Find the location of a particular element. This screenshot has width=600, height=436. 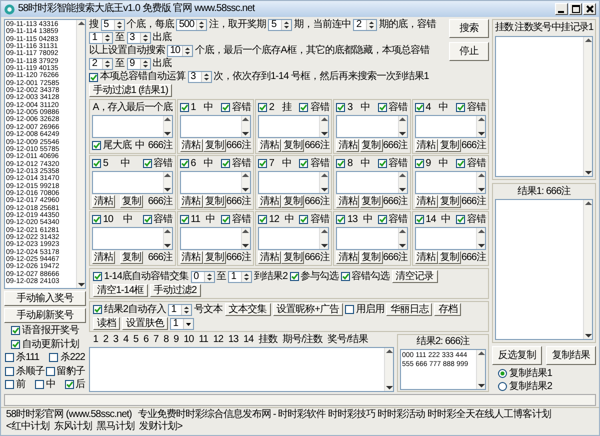

copy-radio: 复制结果1 is located at coordinates (547, 374).